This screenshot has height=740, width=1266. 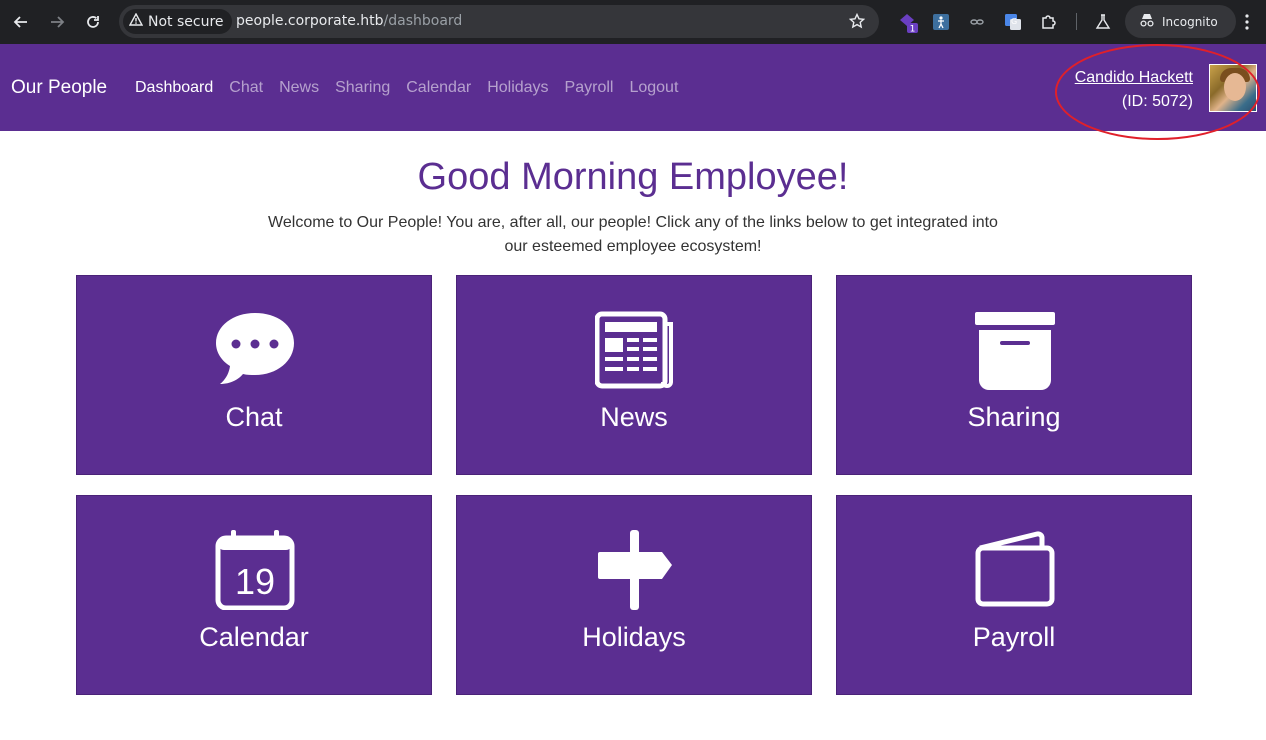 I want to click on extension-badge-icon: 1, so click(x=908, y=22).